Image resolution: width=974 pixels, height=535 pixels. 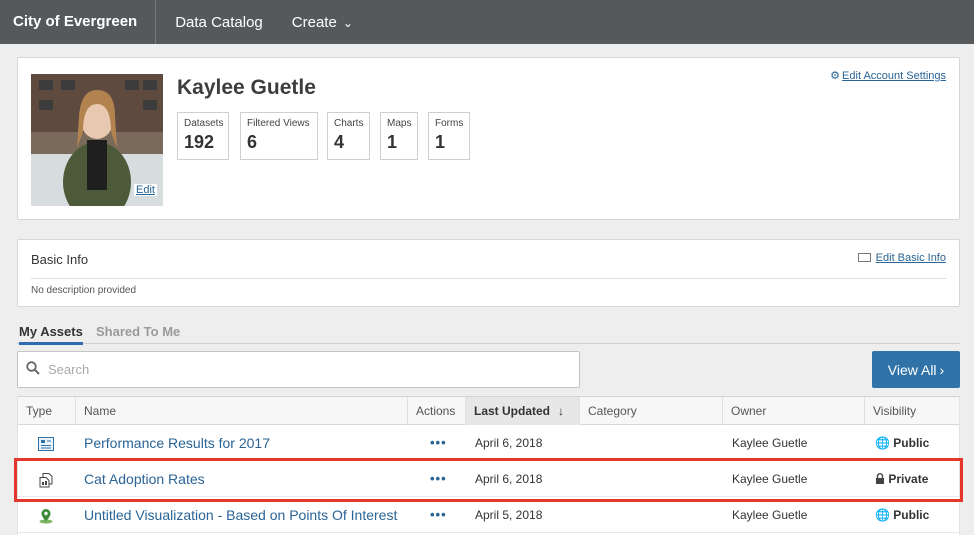 I want to click on stat-value: 192, so click(x=199, y=142).